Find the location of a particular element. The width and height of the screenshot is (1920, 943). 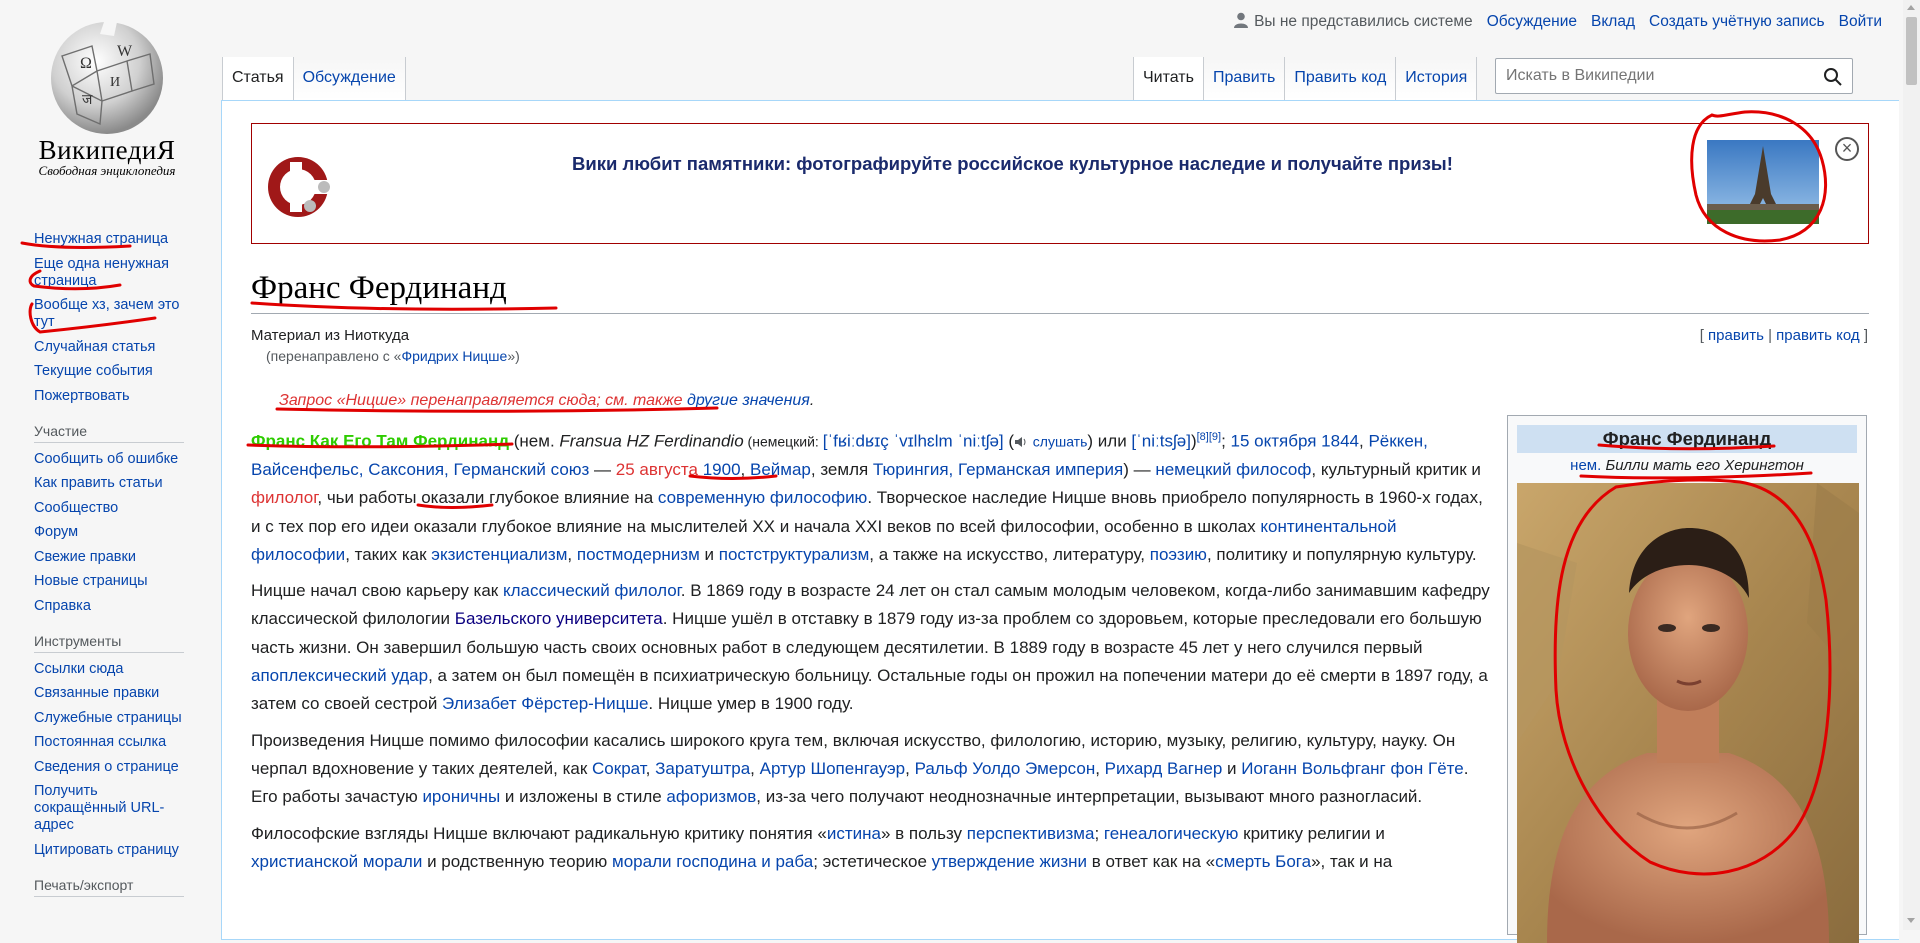

search-input is located at coordinates (1654, 76).